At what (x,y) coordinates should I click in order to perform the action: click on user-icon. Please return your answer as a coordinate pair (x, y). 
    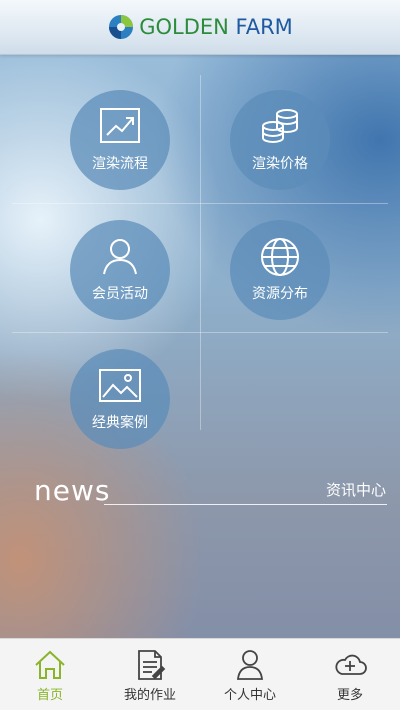
    Looking at the image, I should click on (120, 257).